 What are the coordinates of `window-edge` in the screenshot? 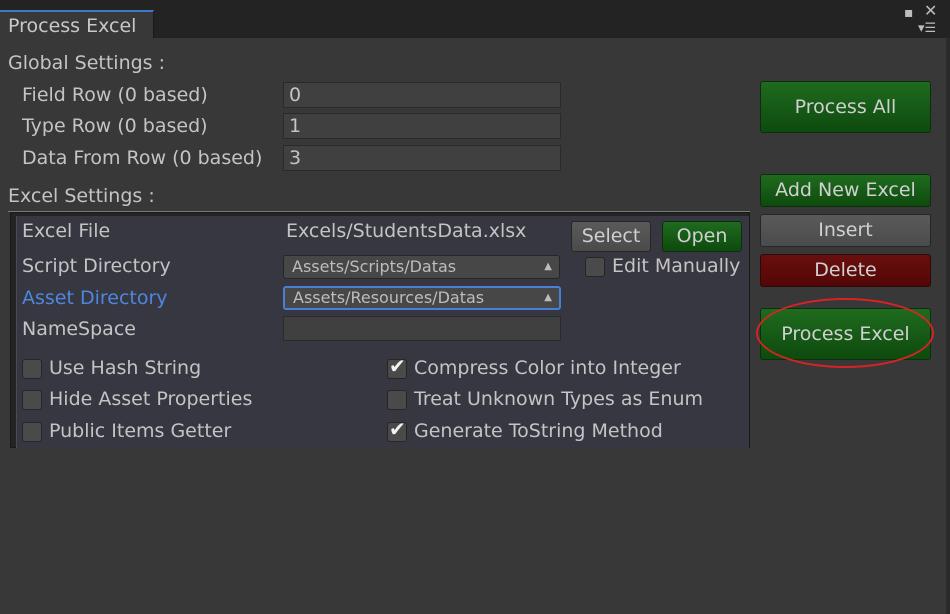 It's located at (948, 326).